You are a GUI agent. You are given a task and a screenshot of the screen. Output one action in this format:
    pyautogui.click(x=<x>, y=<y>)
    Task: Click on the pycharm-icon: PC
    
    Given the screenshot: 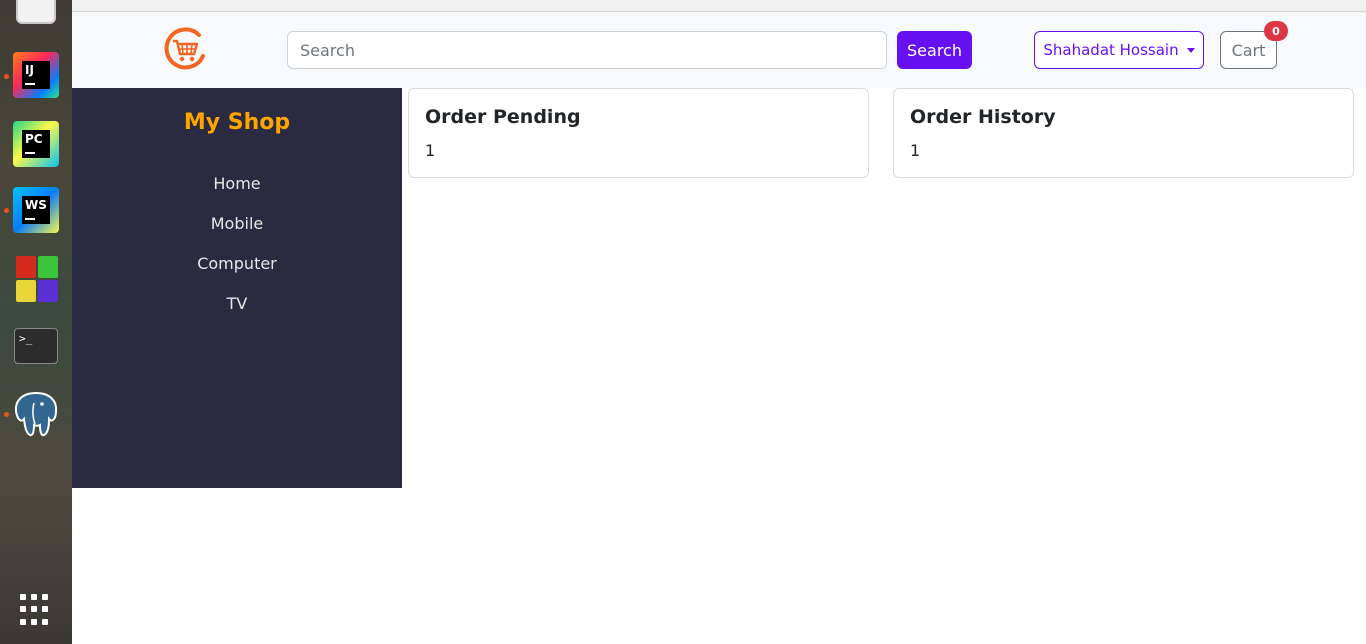 What is the action you would take?
    pyautogui.click(x=36, y=144)
    